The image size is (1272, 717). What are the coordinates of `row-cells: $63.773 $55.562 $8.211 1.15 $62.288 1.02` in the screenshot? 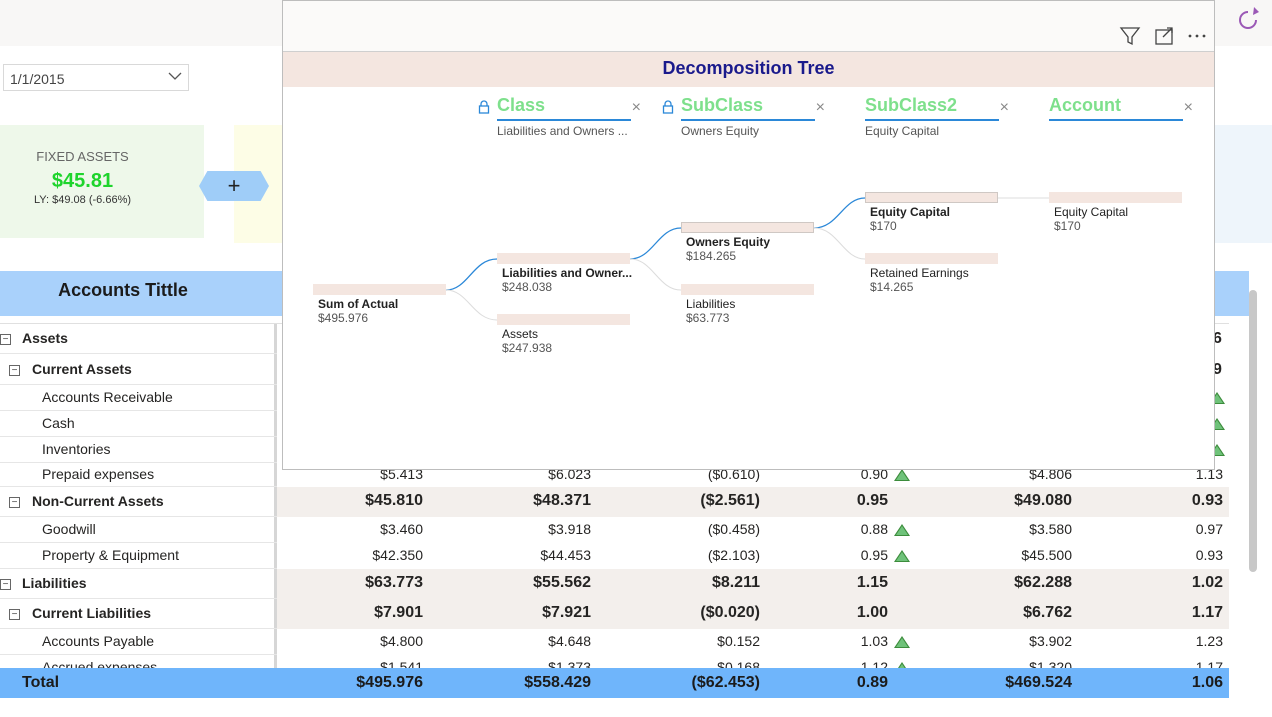 It's located at (753, 584).